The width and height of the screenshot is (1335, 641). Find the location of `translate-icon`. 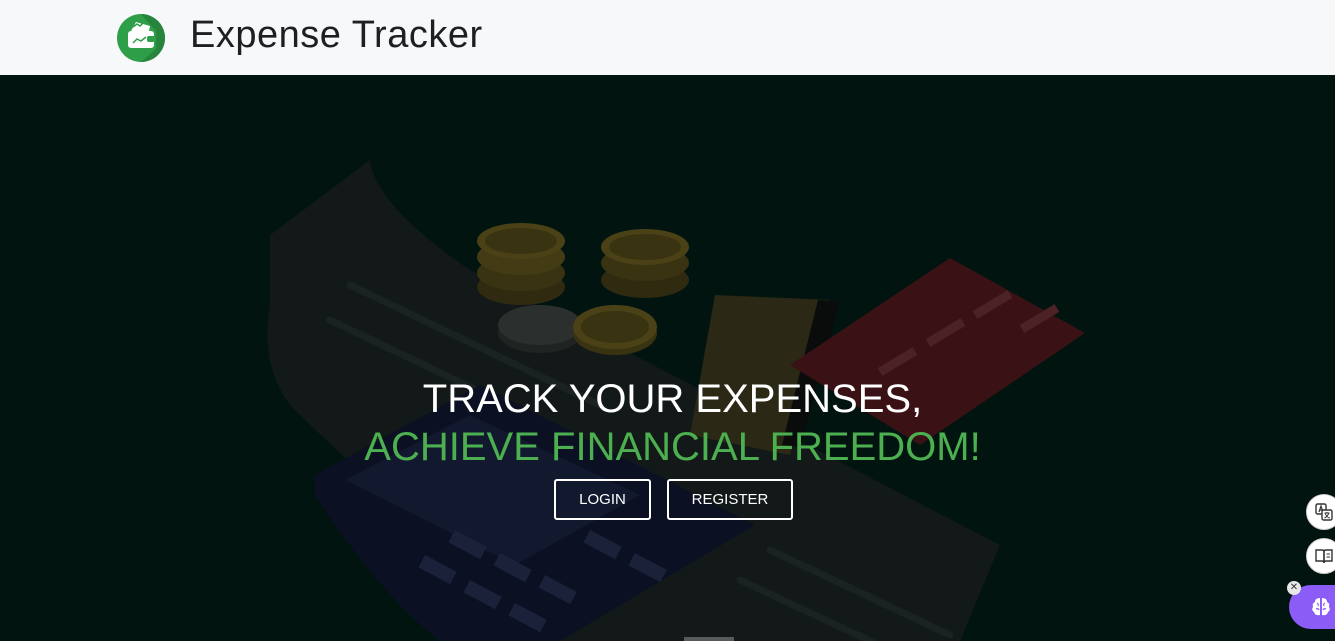

translate-icon is located at coordinates (1324, 512).